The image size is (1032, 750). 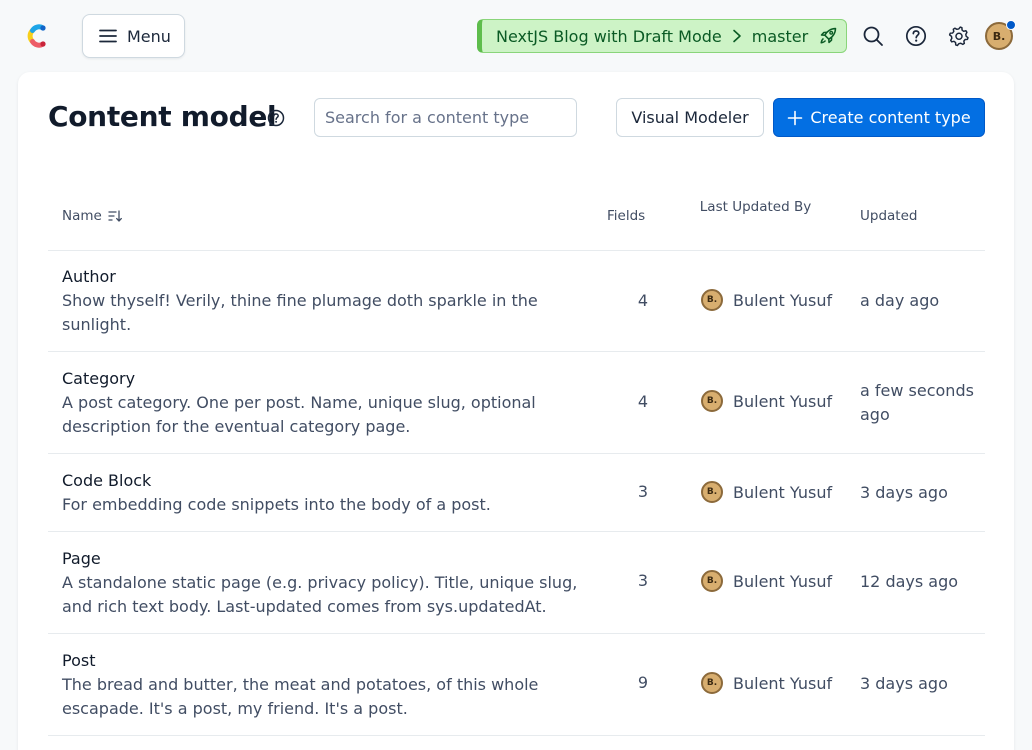 I want to click on top-bar: Menu NextJS Blog with Draft Mode master, so click(x=516, y=36).